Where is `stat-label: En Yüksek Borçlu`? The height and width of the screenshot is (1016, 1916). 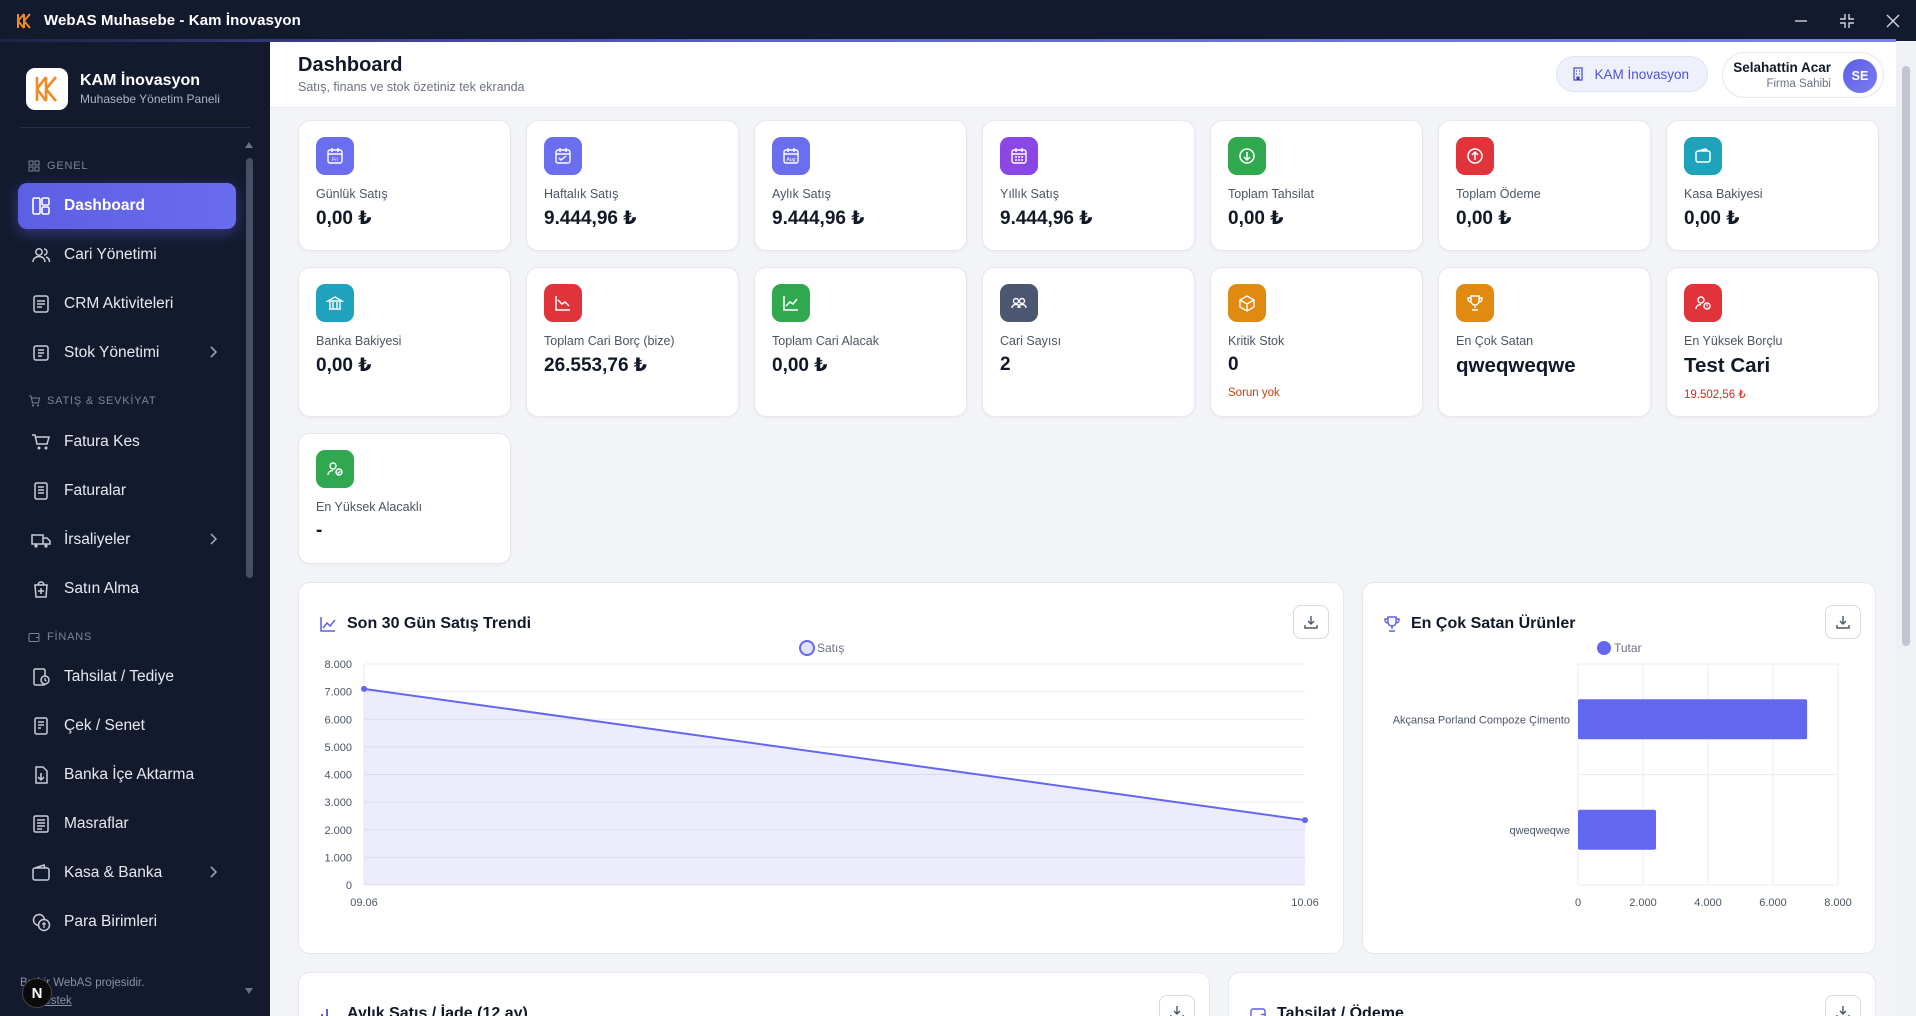 stat-label: En Yüksek Borçlu is located at coordinates (1733, 341).